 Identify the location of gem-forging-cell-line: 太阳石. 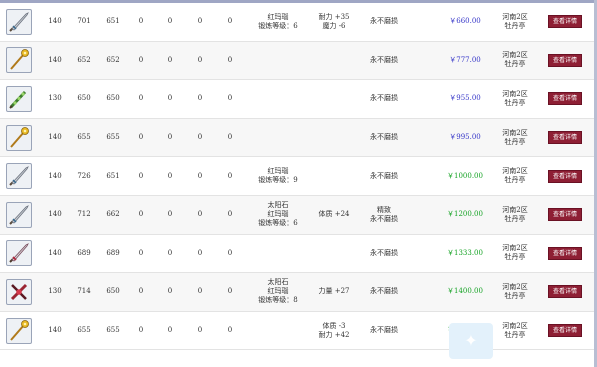
(278, 205).